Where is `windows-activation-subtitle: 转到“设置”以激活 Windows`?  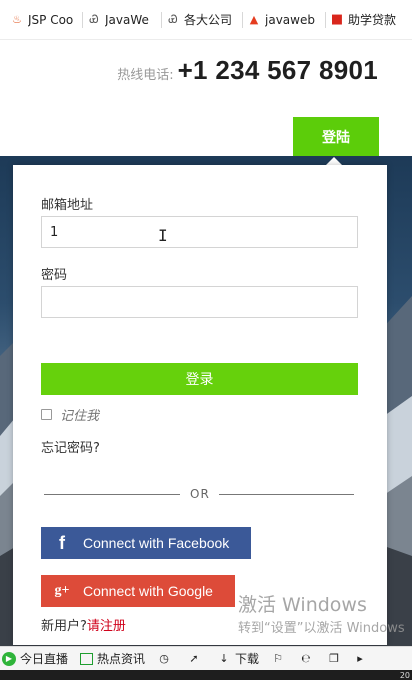
windows-activation-subtitle: 转到“设置”以激活 Windows is located at coordinates (321, 628).